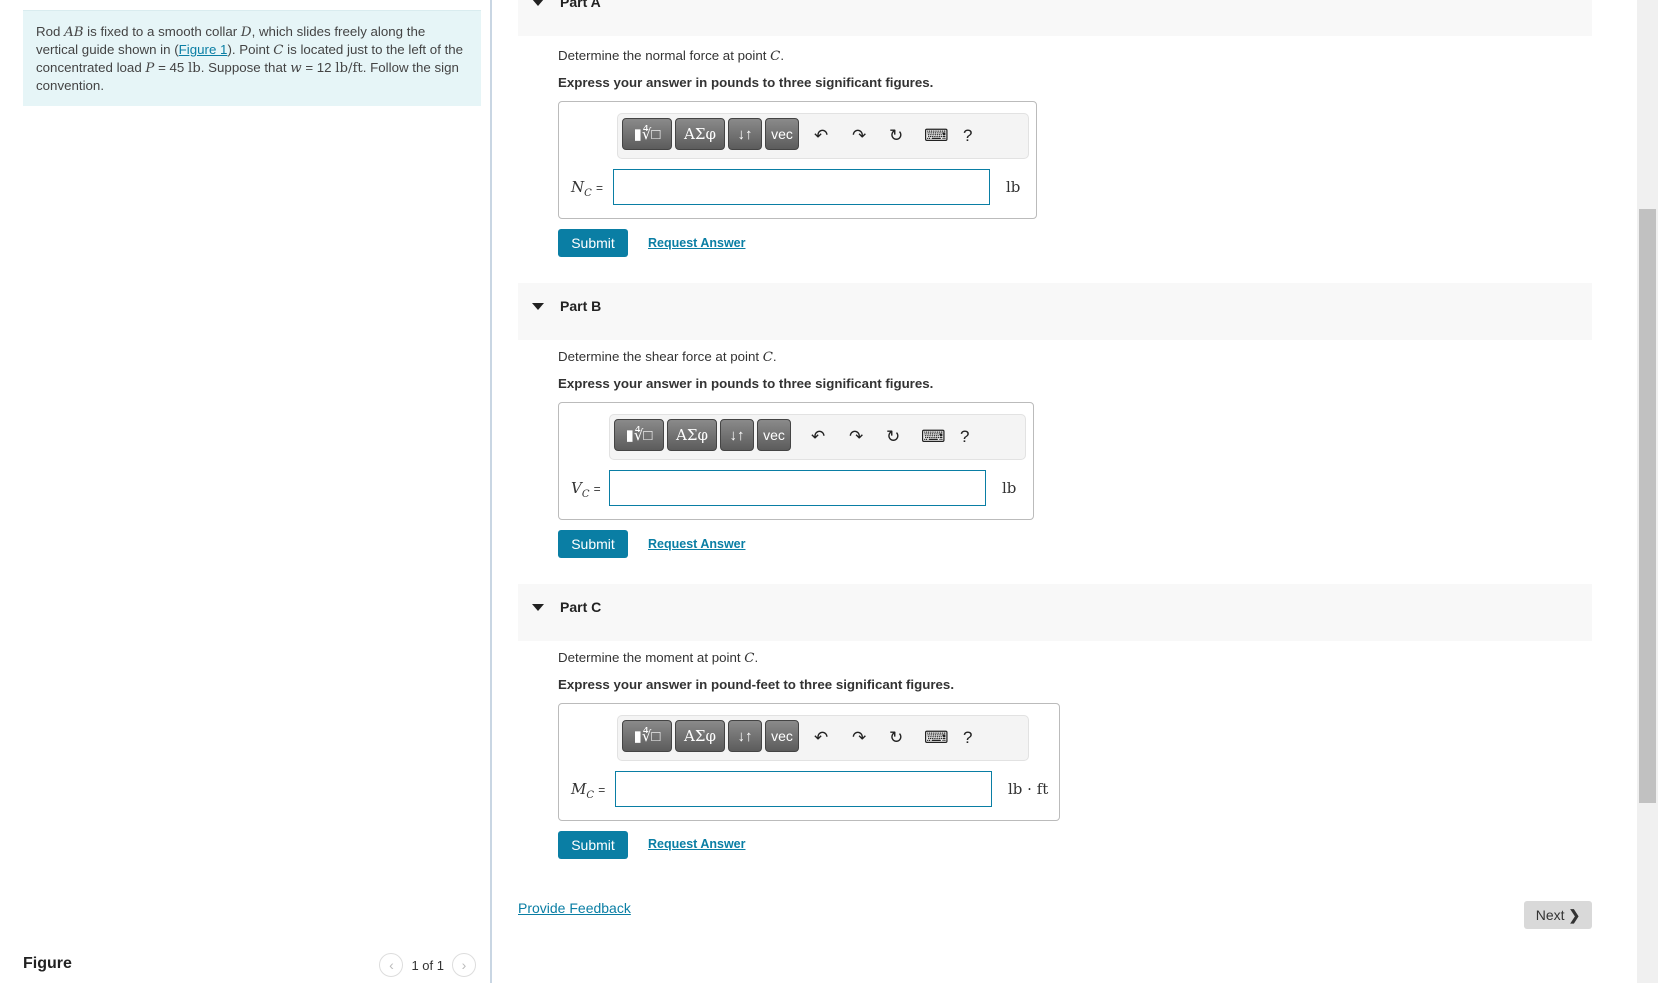 This screenshot has width=1658, height=983. I want to click on math-symbol: lb, so click(194, 68).